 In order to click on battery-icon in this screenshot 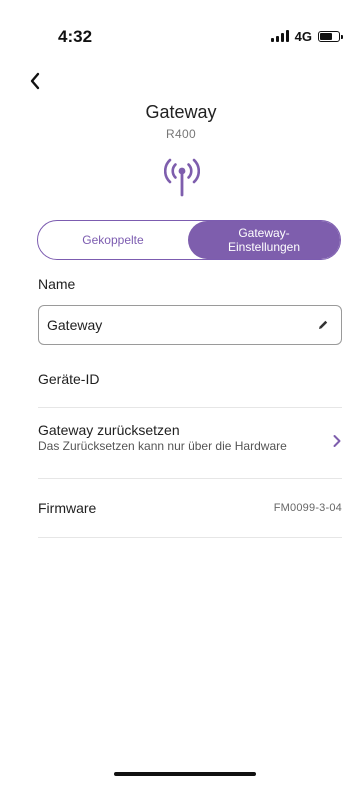, I will do `click(330, 36)`.